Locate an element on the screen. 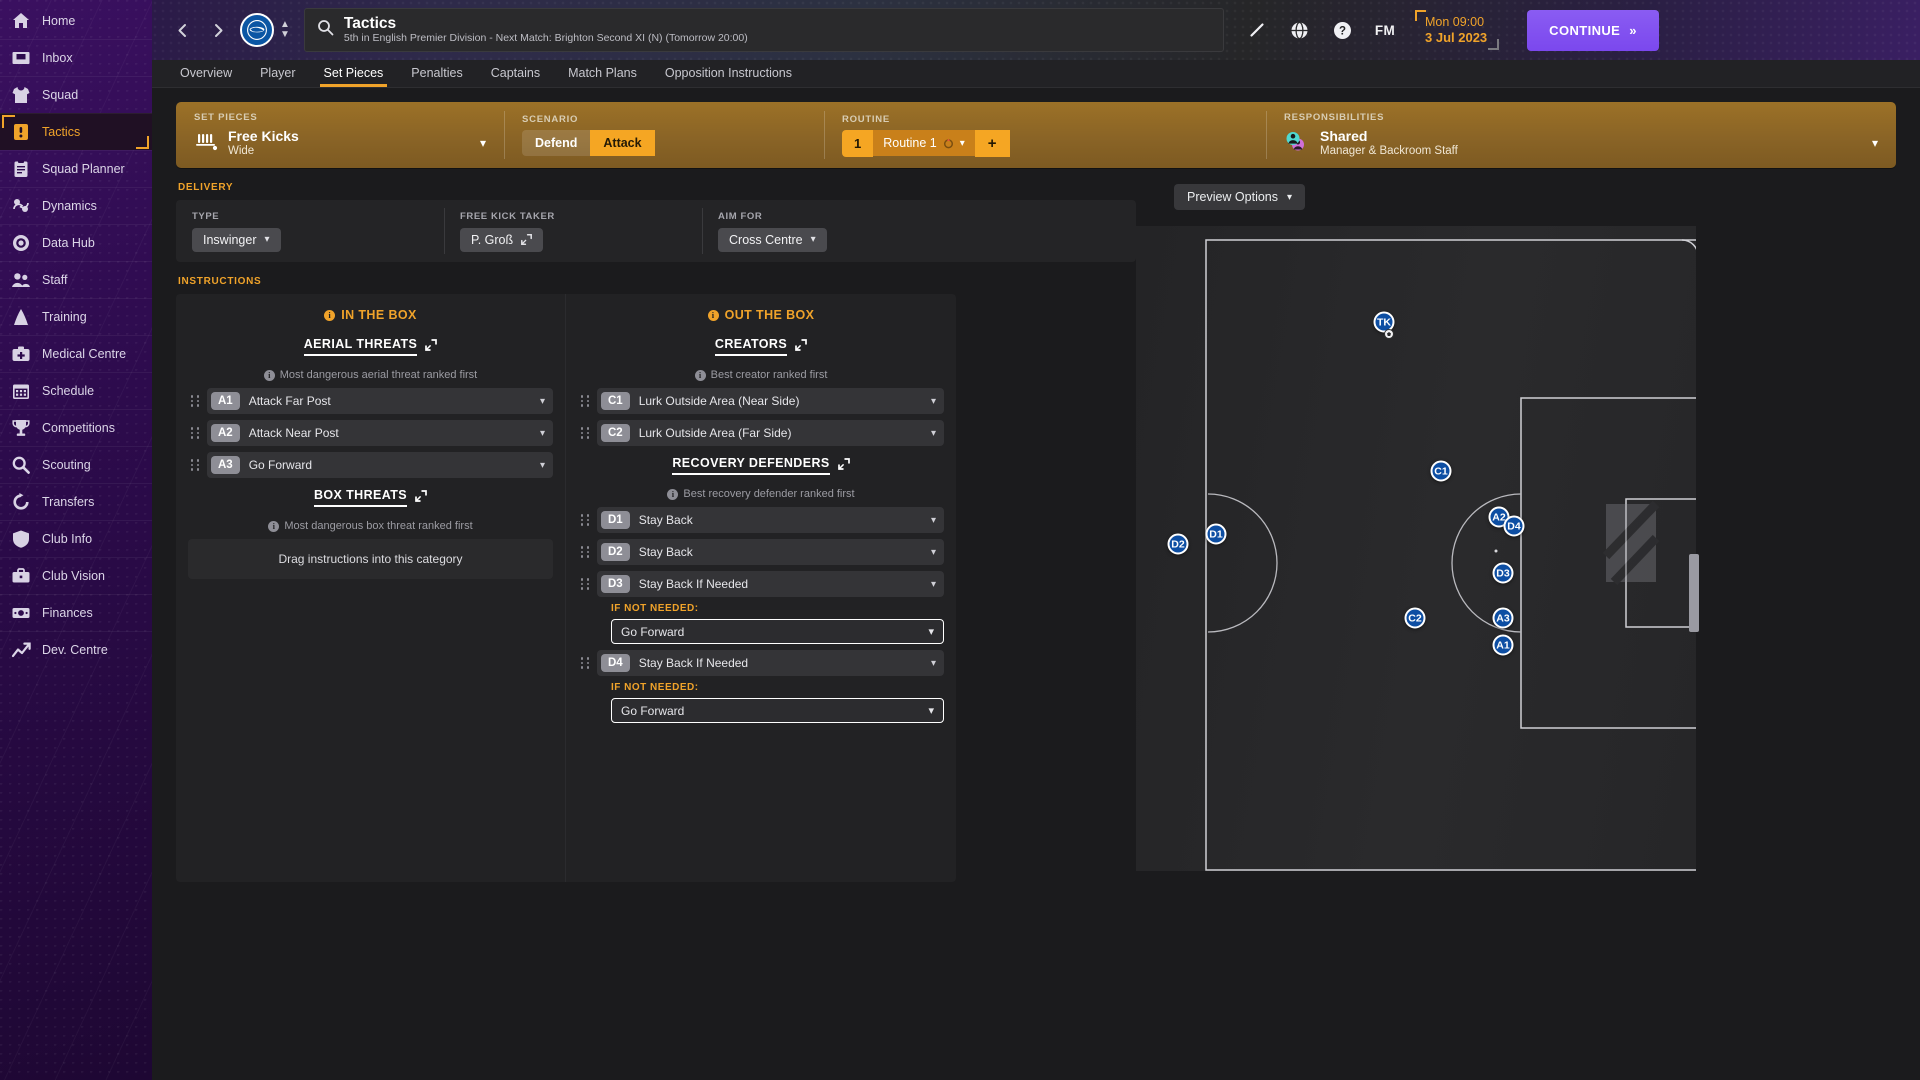 The width and height of the screenshot is (1920, 1080). tab-overview: Overview is located at coordinates (206, 76).